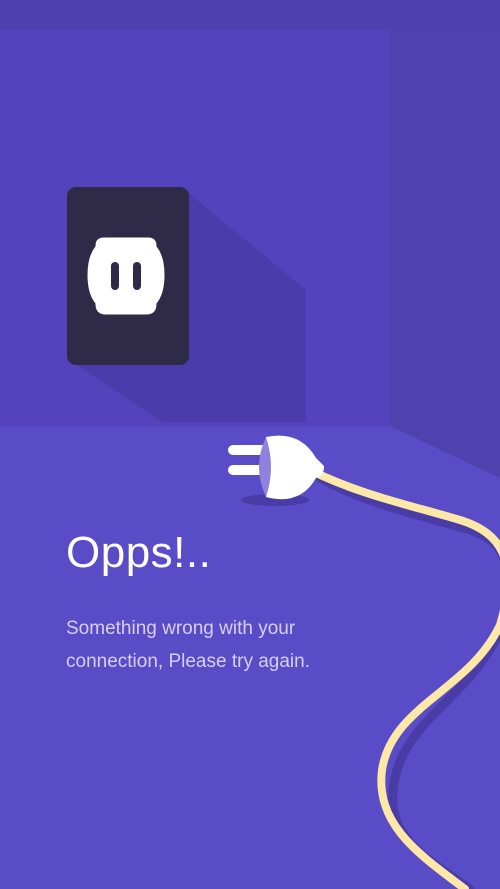 Image resolution: width=500 pixels, height=889 pixels. What do you see at coordinates (445, 254) in the screenshot?
I see `side-wall` at bounding box center [445, 254].